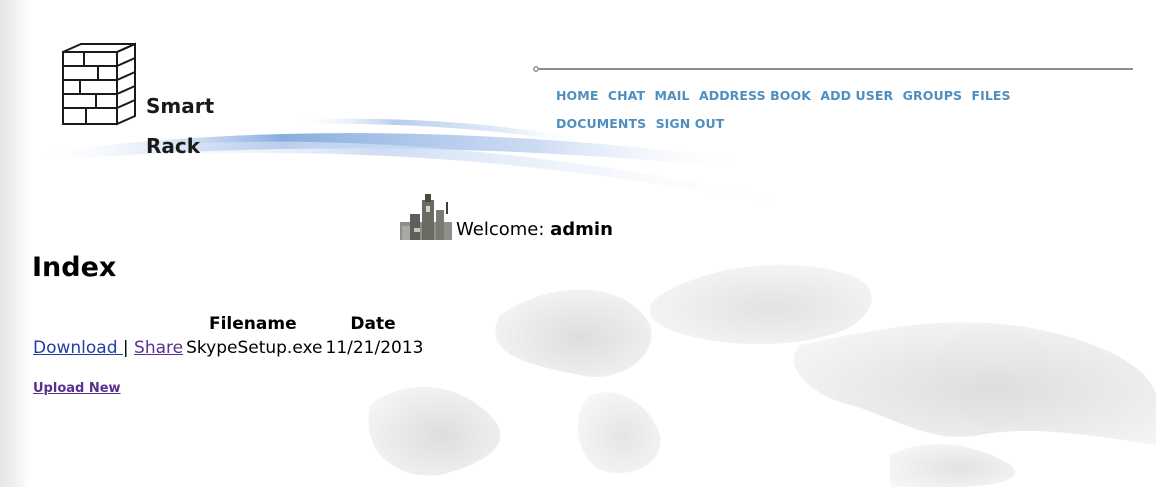 This screenshot has height=487, width=1156. I want to click on date-cell: 11/21/2013, so click(374, 348).